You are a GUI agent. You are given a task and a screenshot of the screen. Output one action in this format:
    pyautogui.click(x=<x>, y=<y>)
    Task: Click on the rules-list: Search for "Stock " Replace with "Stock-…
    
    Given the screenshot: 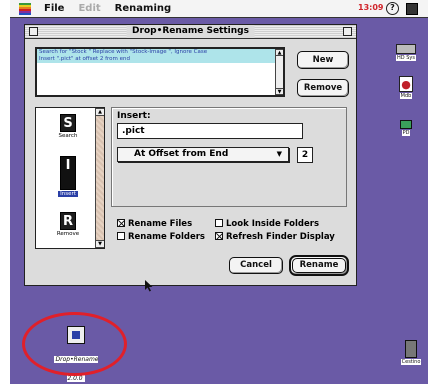 What is the action you would take?
    pyautogui.click(x=160, y=72)
    